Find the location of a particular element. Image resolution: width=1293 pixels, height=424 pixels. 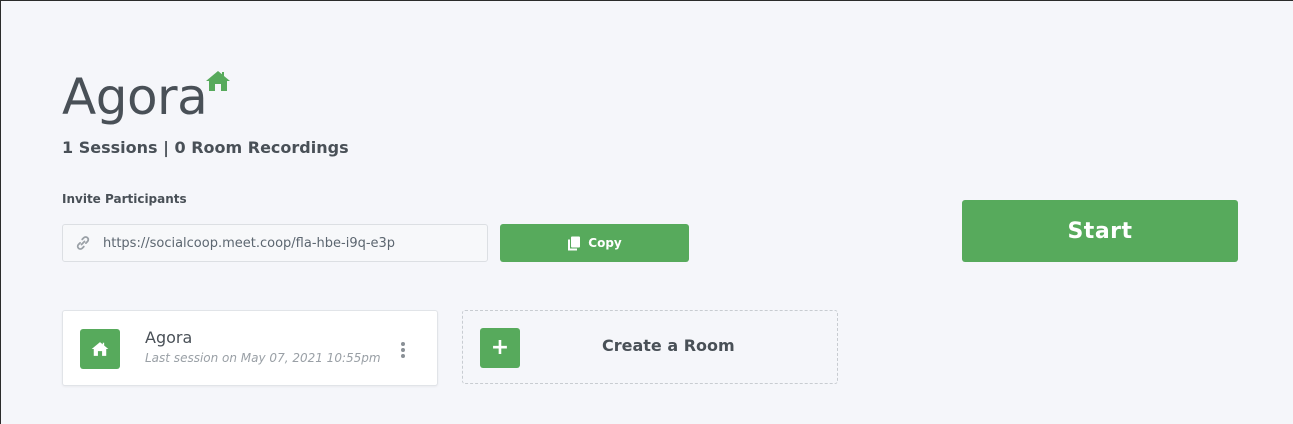

invite-url-field is located at coordinates (275, 243).